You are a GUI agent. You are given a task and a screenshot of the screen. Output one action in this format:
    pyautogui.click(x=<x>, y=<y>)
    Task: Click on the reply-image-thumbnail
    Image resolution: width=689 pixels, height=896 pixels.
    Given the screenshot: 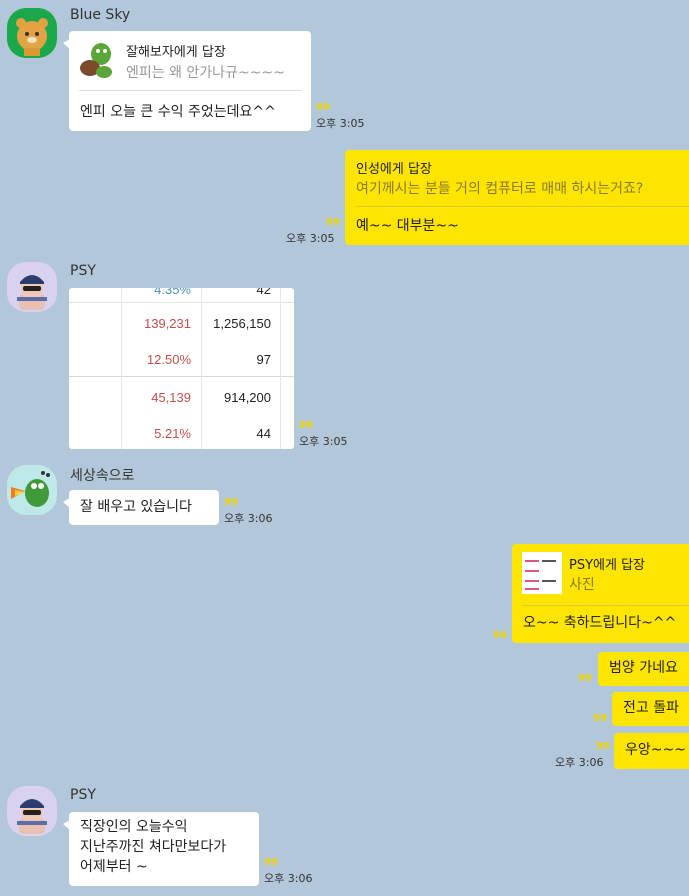 What is the action you would take?
    pyautogui.click(x=542, y=573)
    